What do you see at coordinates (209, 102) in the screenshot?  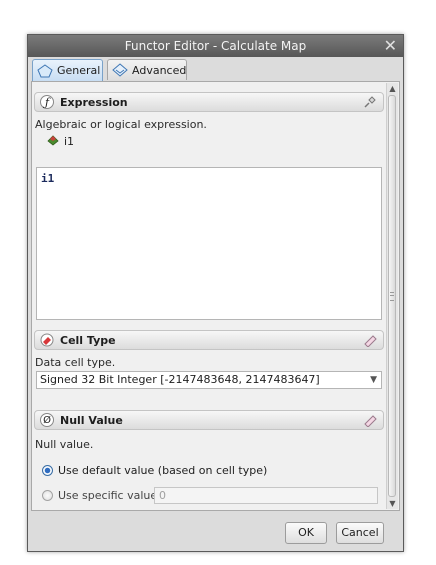 I see `expression-section-header: ƒ Expression` at bounding box center [209, 102].